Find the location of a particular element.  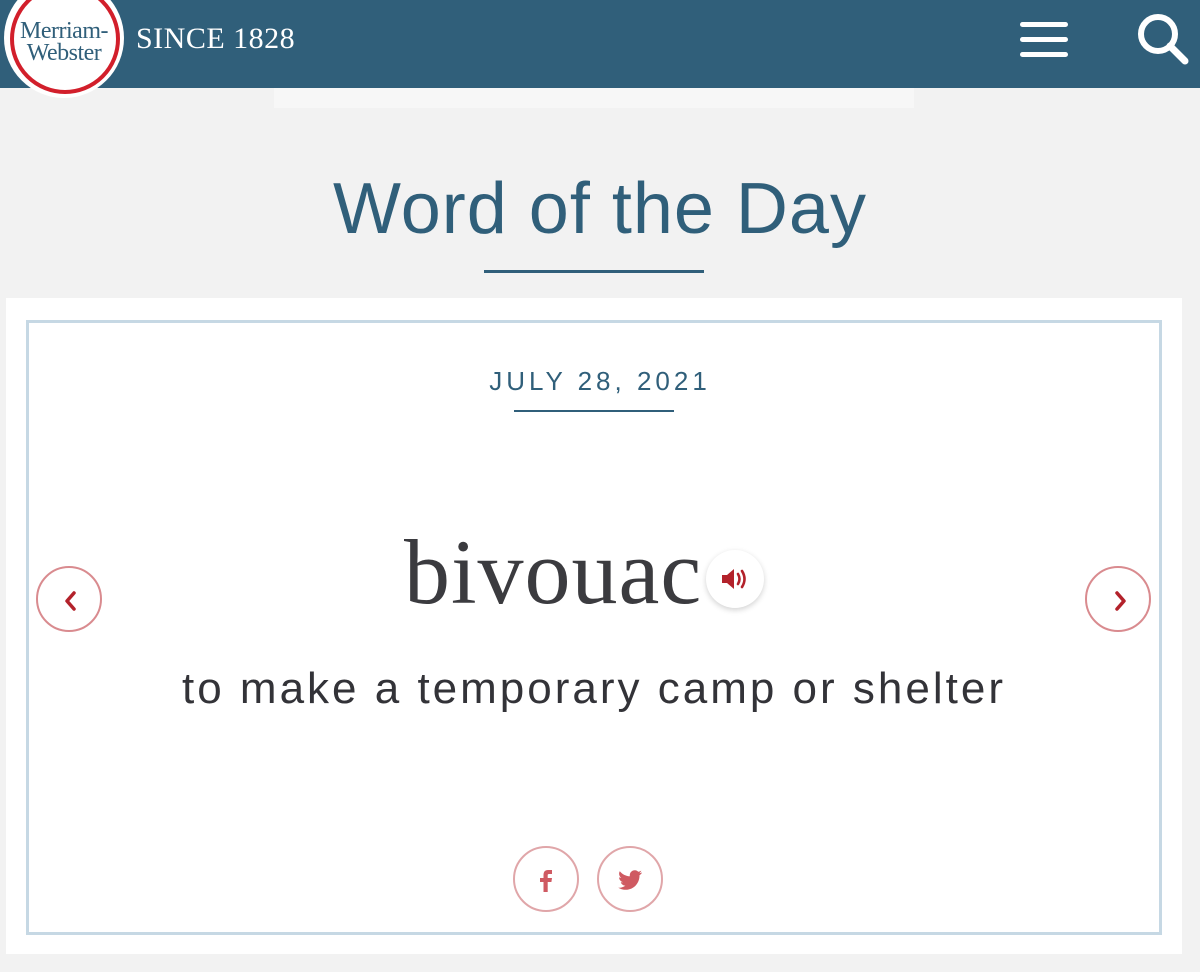

tagline: SINCE 1828 is located at coordinates (216, 38).